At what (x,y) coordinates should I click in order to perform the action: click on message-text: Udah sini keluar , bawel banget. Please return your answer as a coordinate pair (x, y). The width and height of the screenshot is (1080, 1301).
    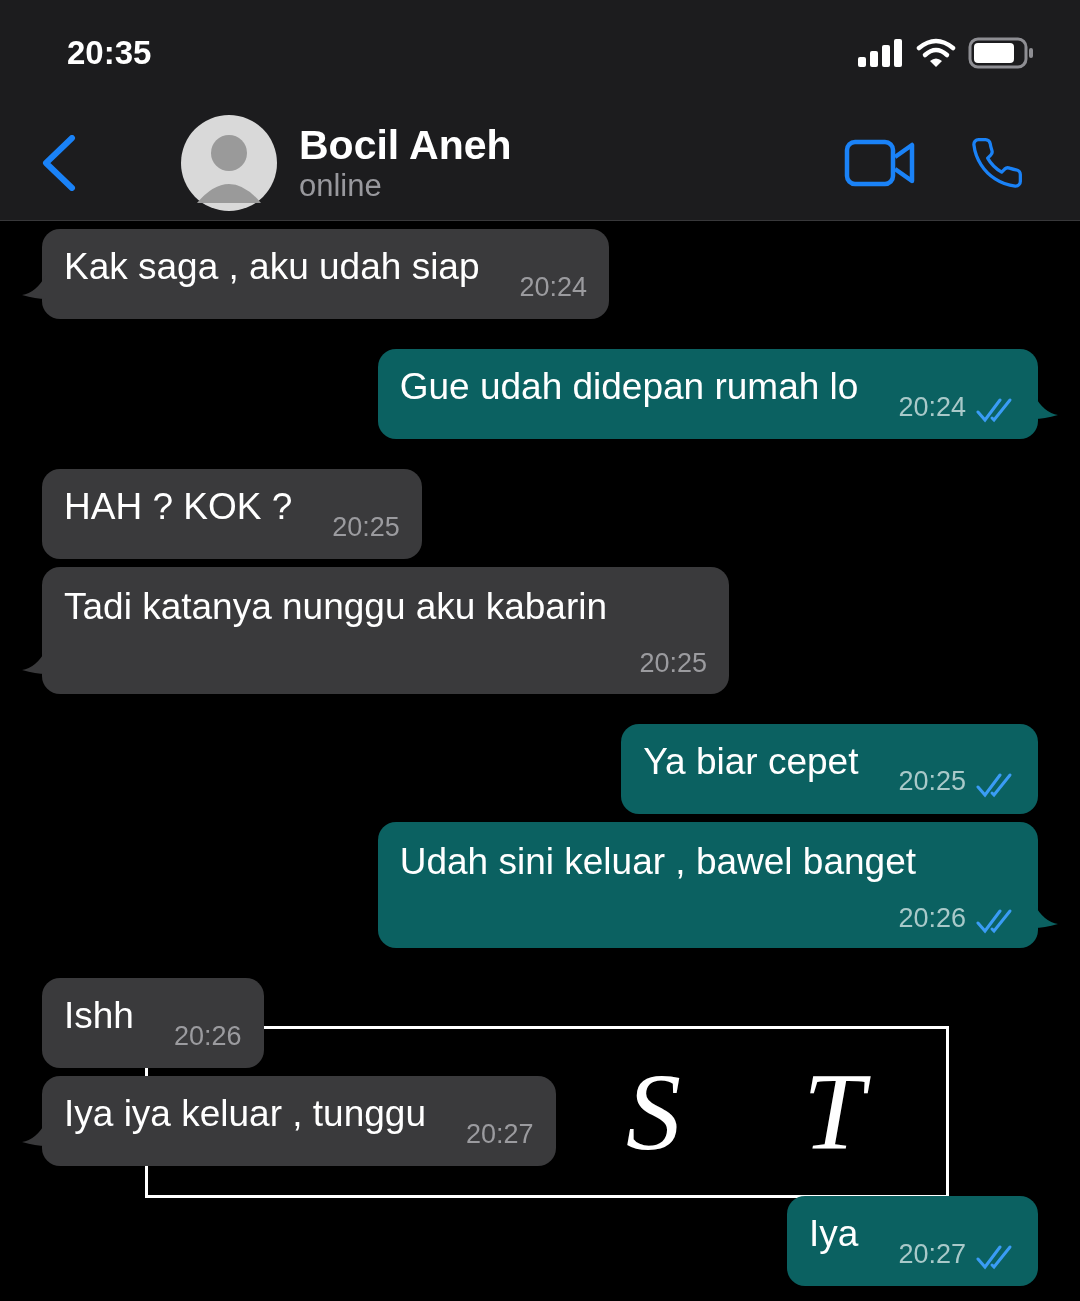
    Looking at the image, I should click on (658, 861).